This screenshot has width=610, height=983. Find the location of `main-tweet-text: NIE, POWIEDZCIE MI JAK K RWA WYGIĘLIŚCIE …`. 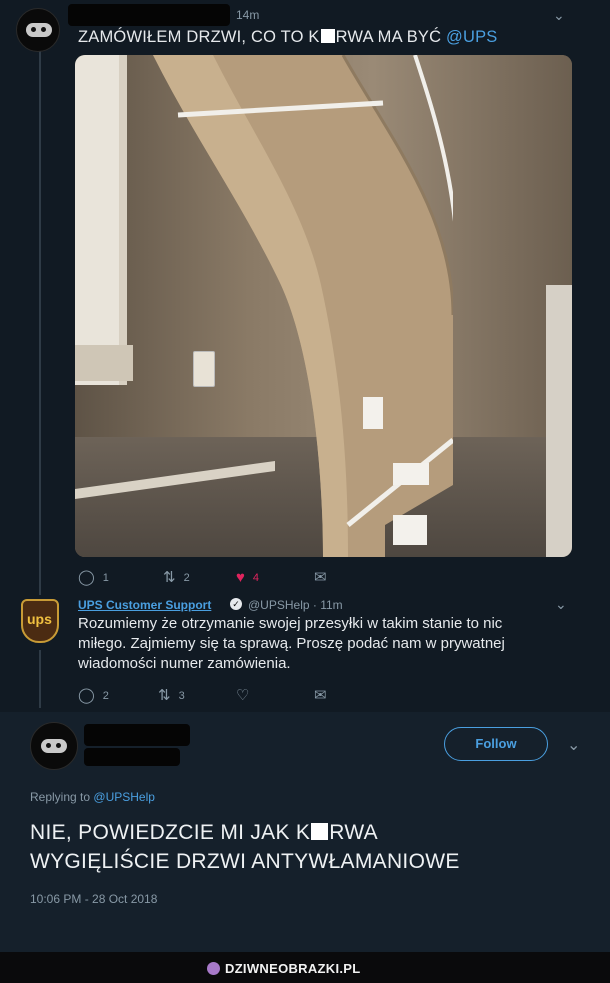

main-tweet-text: NIE, POWIEDZCIE MI JAK K RWA WYGIĘLIŚCIE … is located at coordinates (245, 847).